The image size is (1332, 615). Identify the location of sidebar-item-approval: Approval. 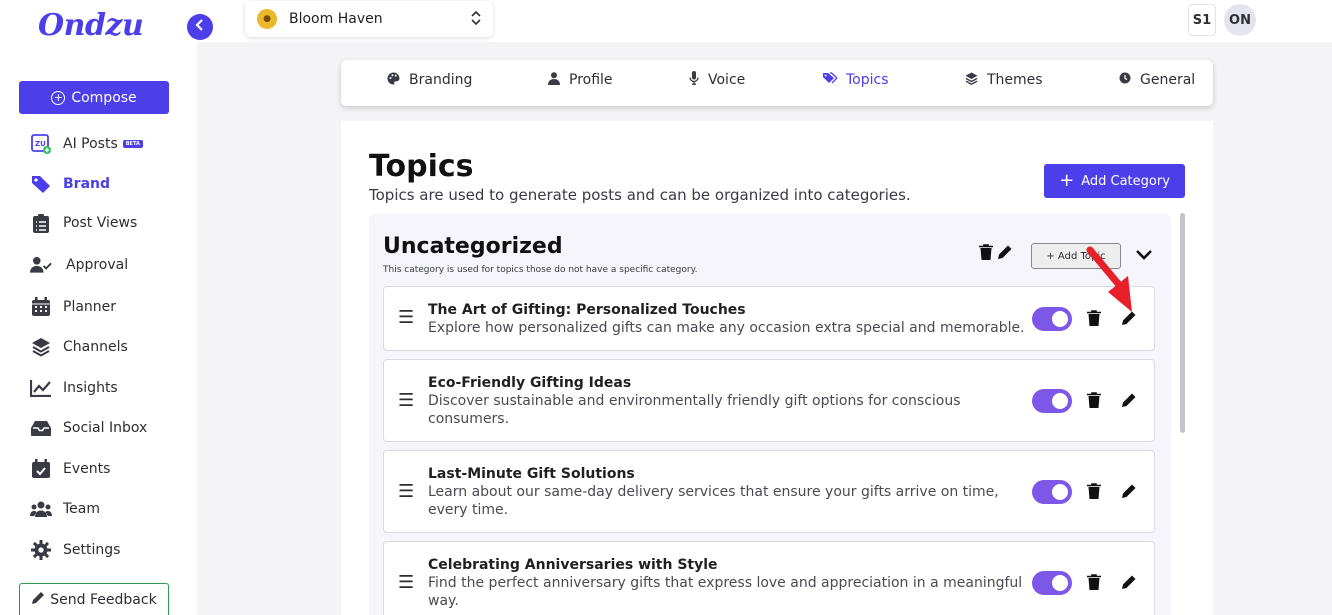
(79, 265).